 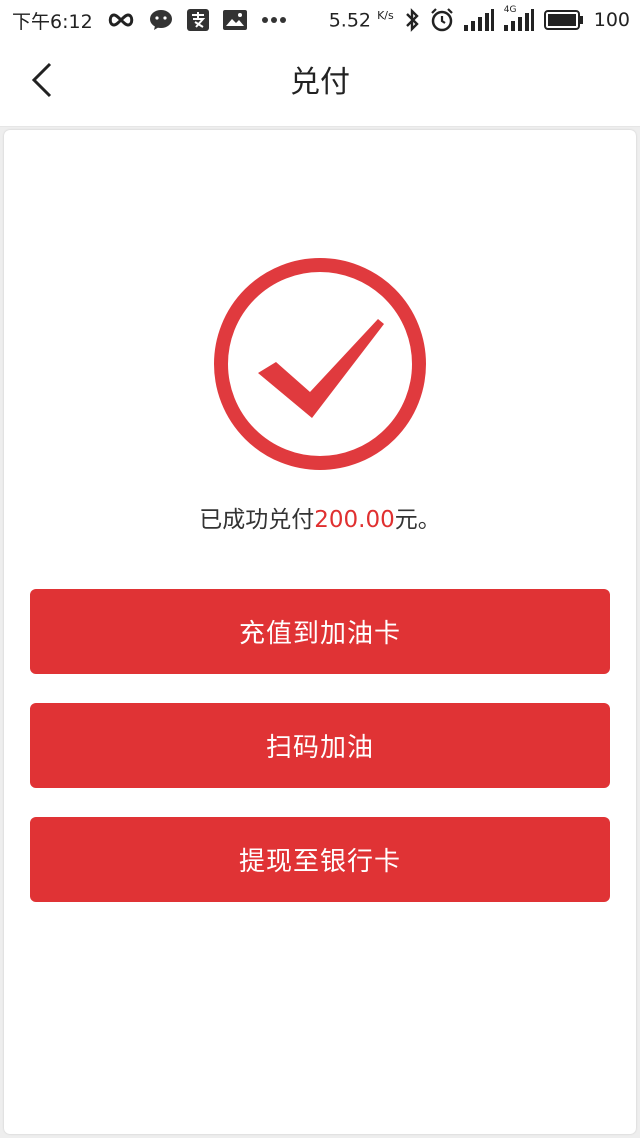 What do you see at coordinates (320, 20) in the screenshot?
I see `status-bar: 下午6:12 5.52 K/s 4G 100` at bounding box center [320, 20].